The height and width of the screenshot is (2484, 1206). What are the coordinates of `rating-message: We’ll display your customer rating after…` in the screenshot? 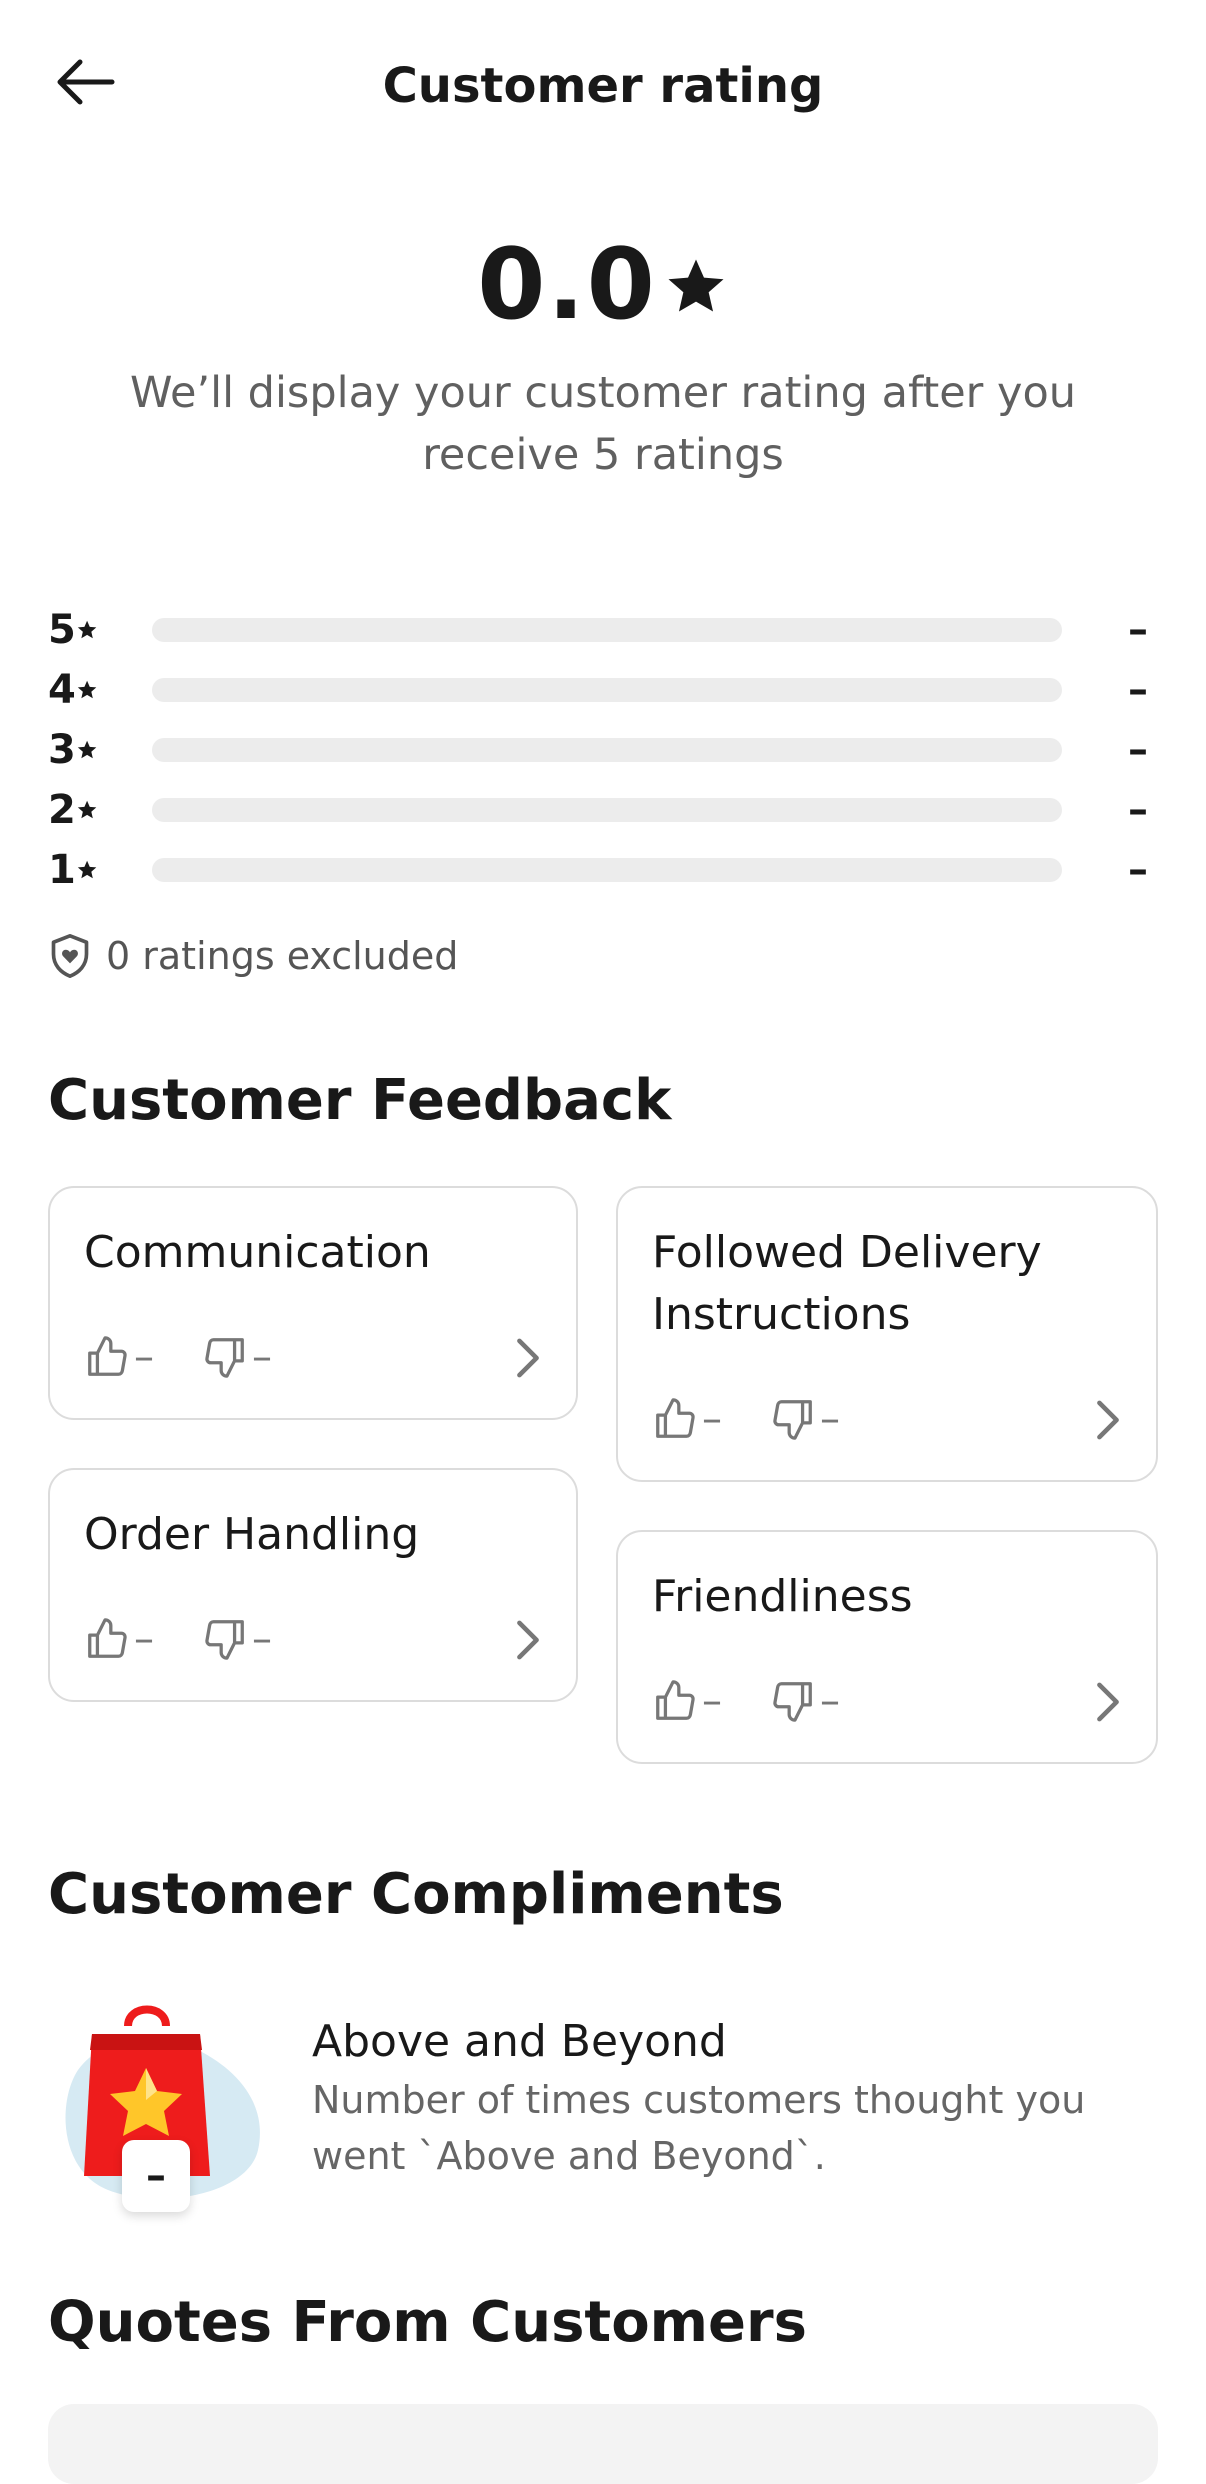 It's located at (603, 424).